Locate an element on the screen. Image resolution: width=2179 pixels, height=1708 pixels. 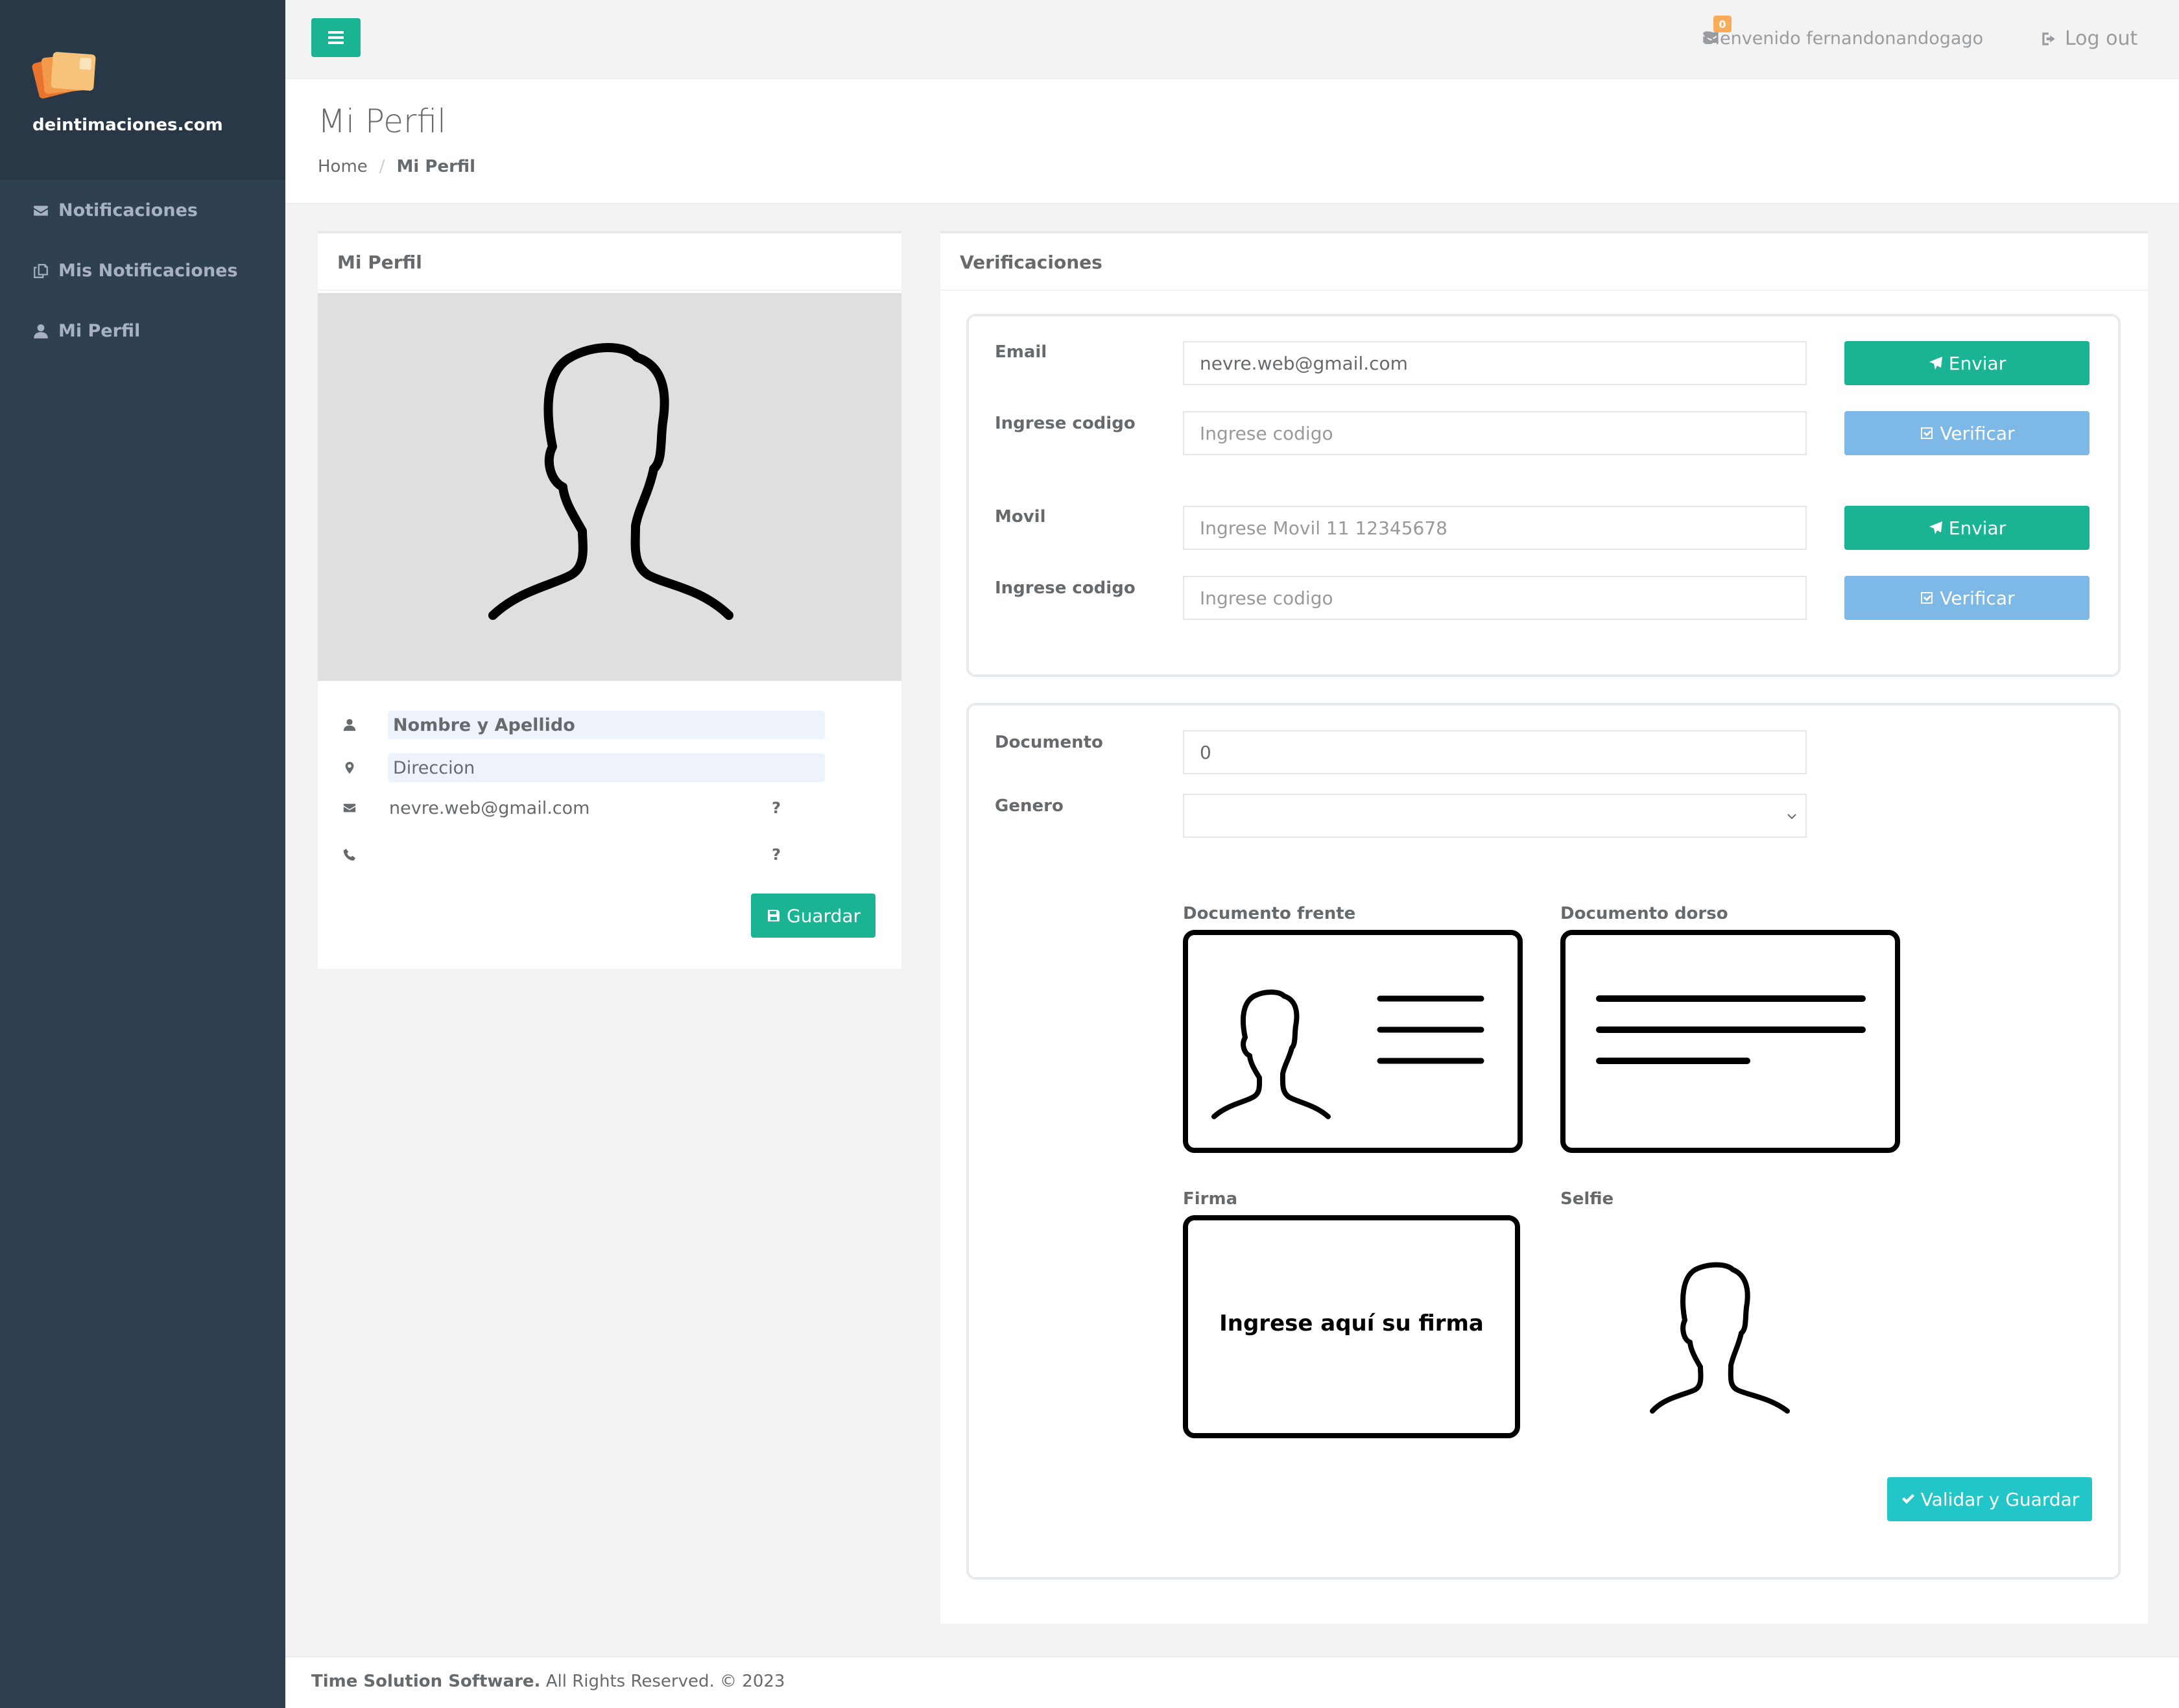
selfie-label: Selfie is located at coordinates (1587, 1199).